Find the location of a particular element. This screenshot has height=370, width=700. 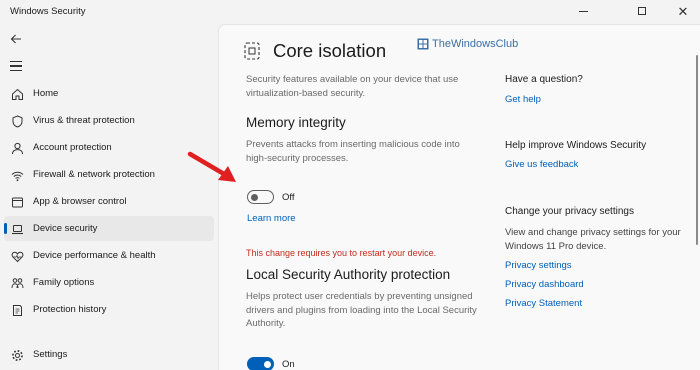

gear-icon is located at coordinates (17, 355).